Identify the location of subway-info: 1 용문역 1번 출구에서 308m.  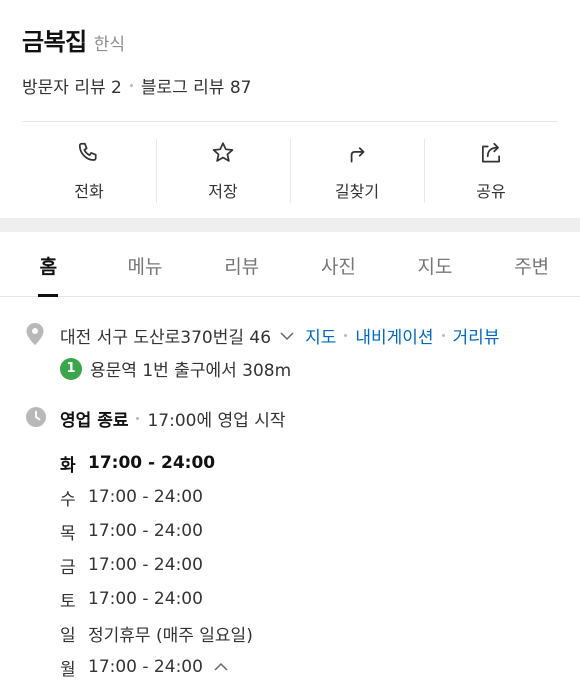
(175, 368).